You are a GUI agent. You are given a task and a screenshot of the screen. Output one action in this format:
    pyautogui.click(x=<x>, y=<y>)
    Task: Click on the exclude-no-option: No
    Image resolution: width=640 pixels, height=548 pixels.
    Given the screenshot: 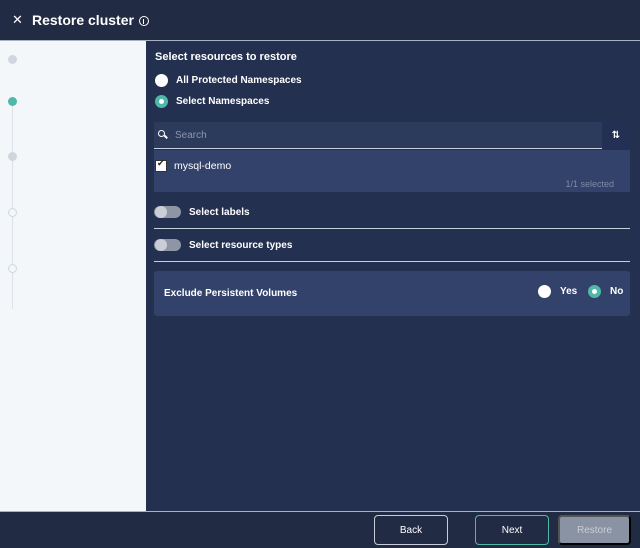 What is the action you would take?
    pyautogui.click(x=605, y=291)
    